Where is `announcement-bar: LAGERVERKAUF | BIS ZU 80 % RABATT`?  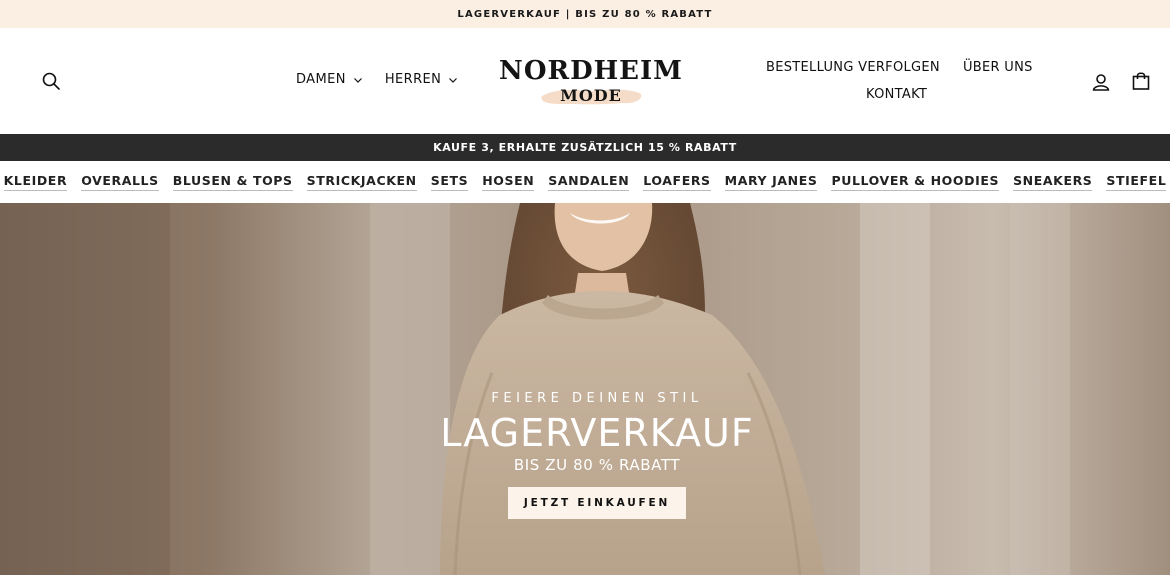
announcement-bar: LAGERVERKAUF | BIS ZU 80 % RABATT is located at coordinates (585, 14).